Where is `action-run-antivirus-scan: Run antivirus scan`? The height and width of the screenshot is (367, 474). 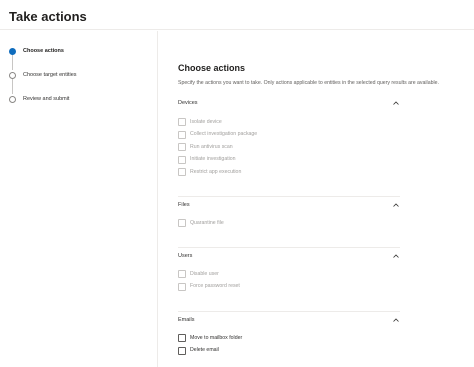 action-run-antivirus-scan: Run antivirus scan is located at coordinates (289, 147).